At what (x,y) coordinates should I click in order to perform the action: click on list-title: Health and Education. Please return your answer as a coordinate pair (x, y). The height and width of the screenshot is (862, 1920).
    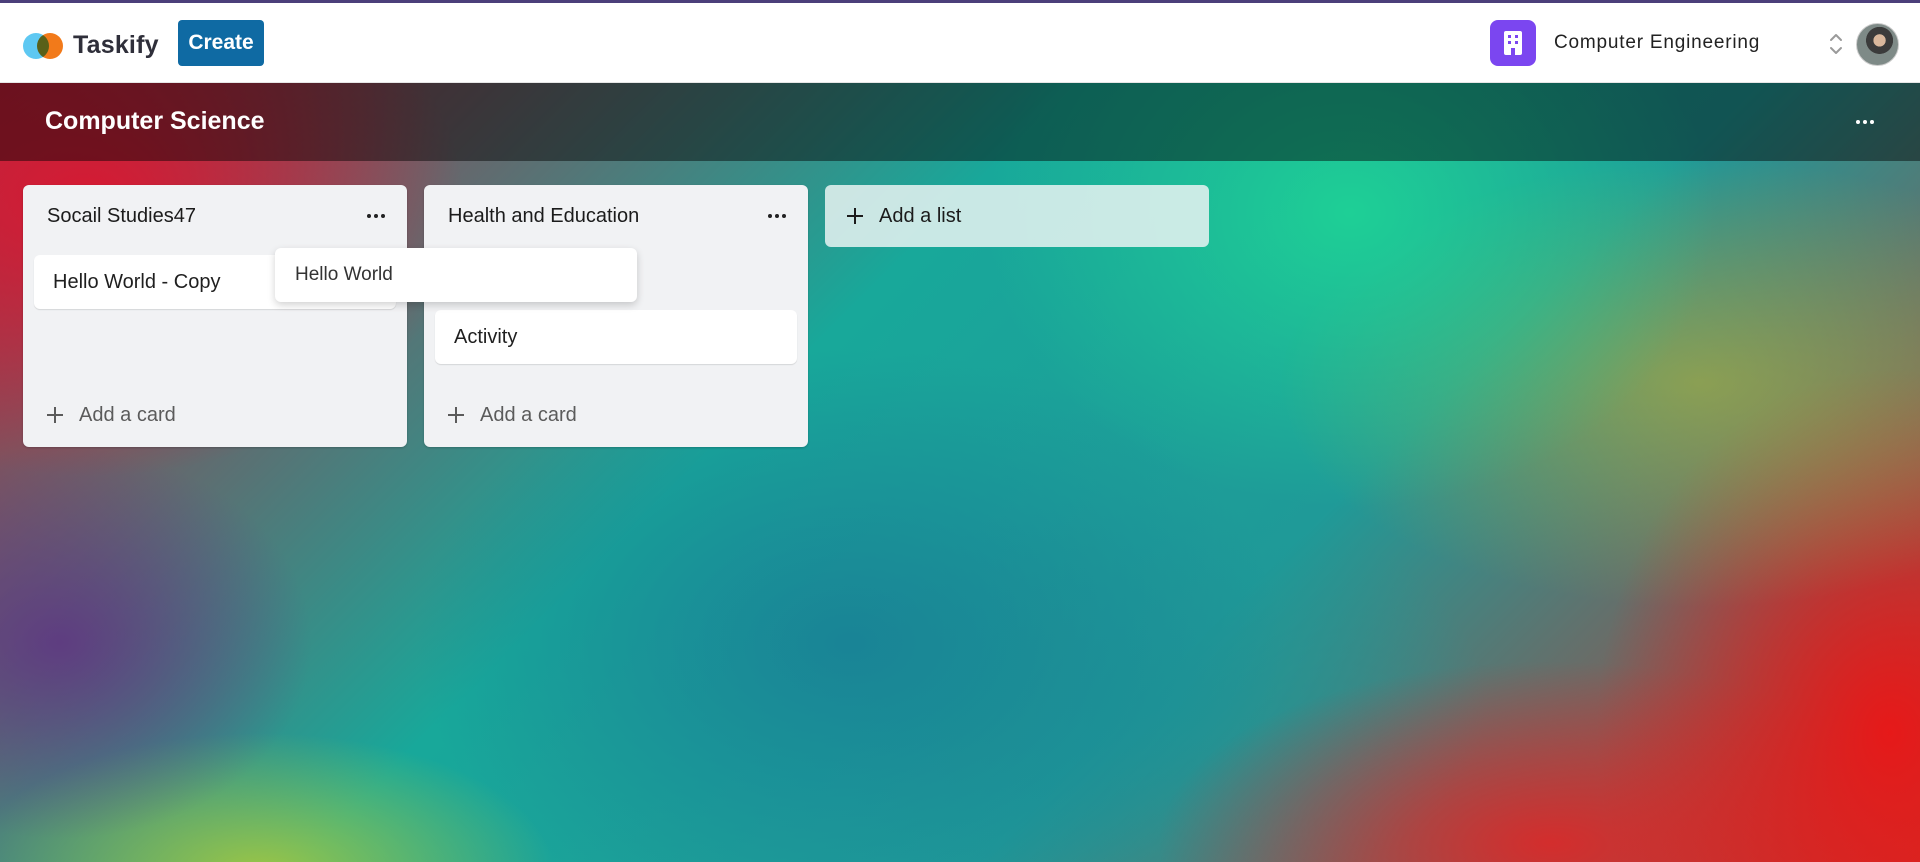
    Looking at the image, I should click on (544, 216).